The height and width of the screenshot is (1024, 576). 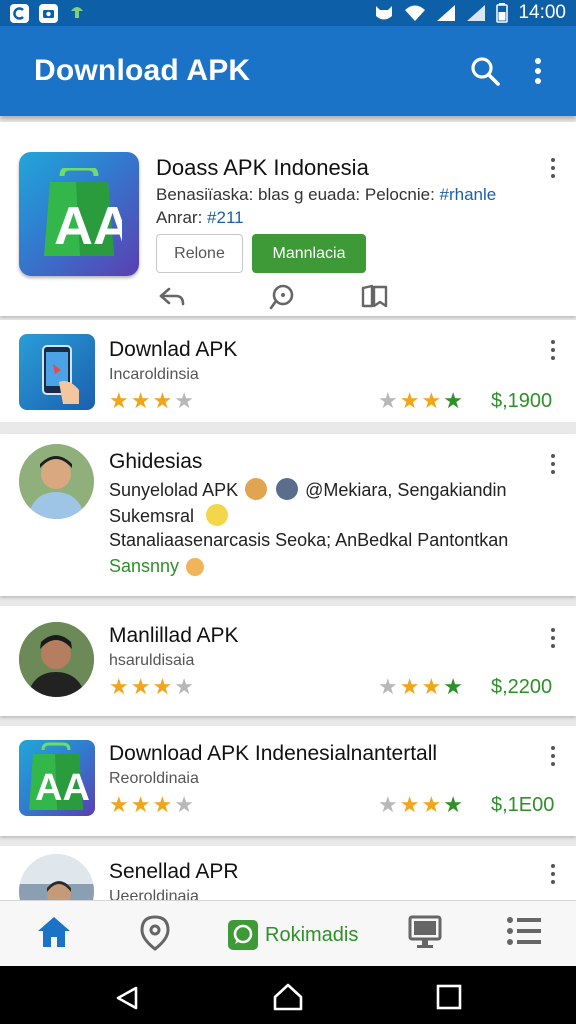 I want to click on post-line-1: Sunyelolad APK @Mekiara, Sengakiandin, so click(x=308, y=489).